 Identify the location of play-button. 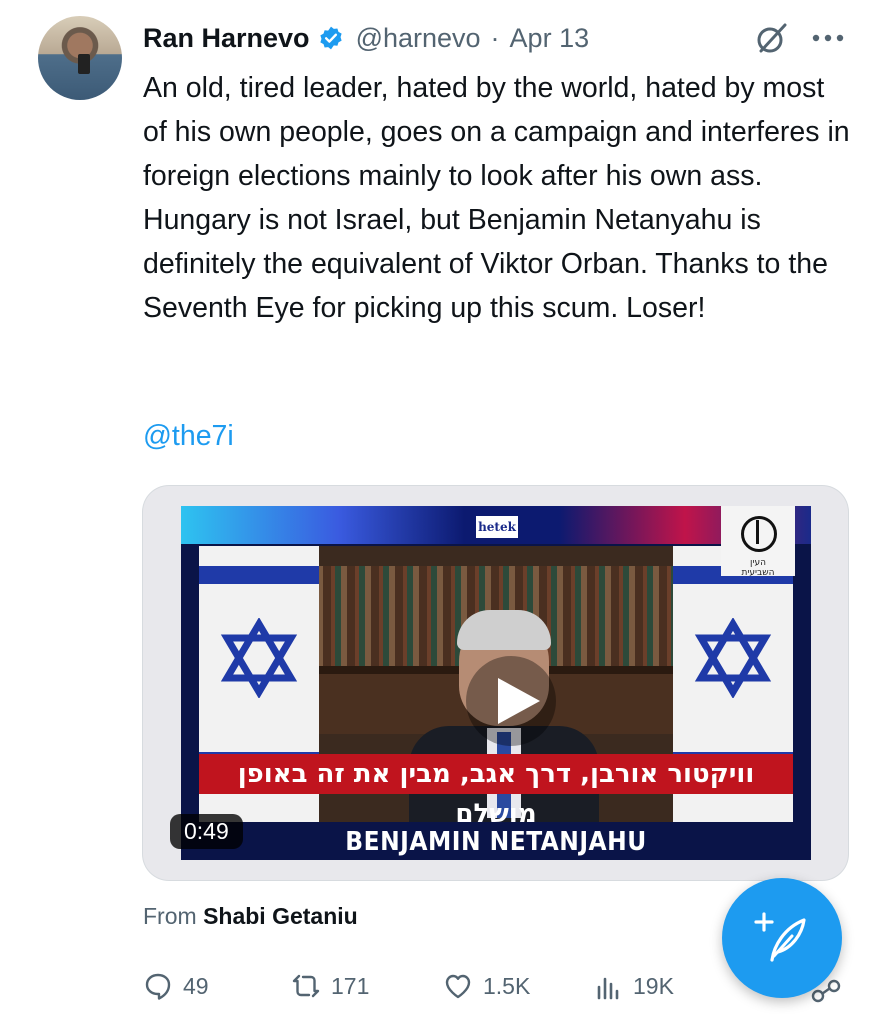
(511, 701).